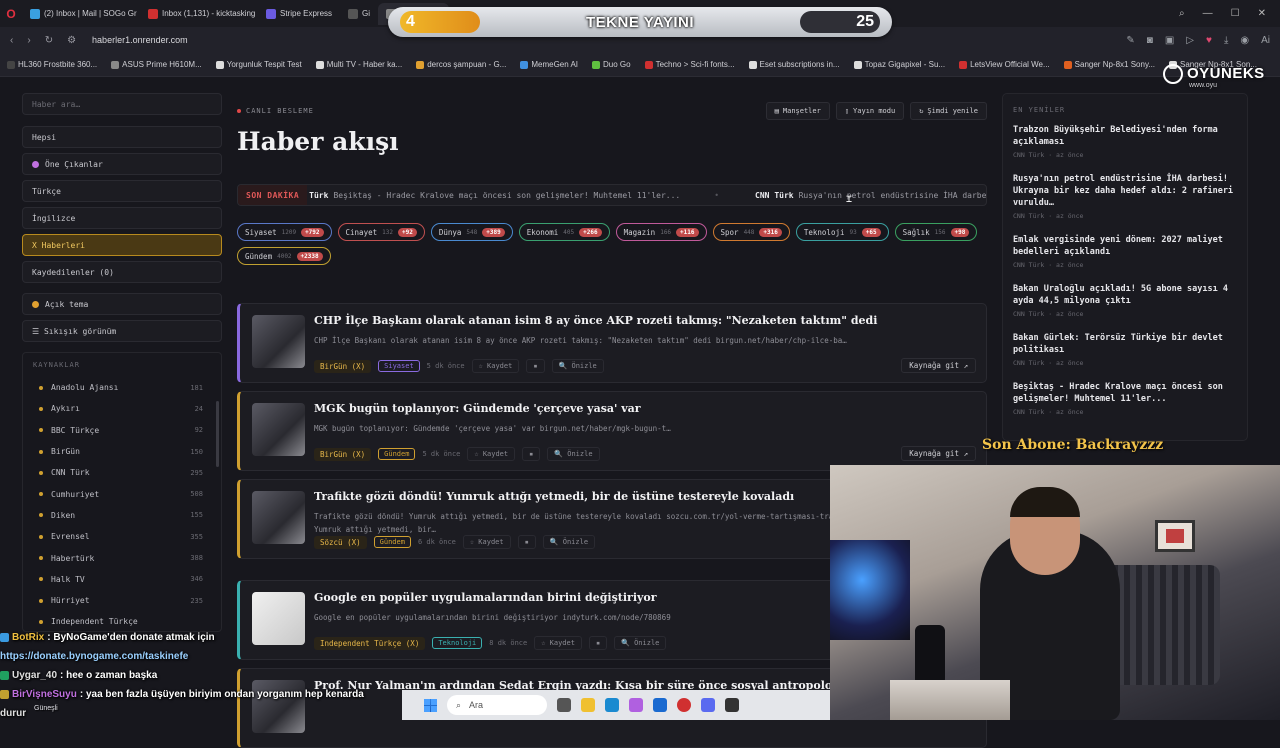 This screenshot has height=748, width=1280. Describe the element at coordinates (284, 232) in the screenshot. I see `category-chip: Siyaset 1209 +792` at that location.